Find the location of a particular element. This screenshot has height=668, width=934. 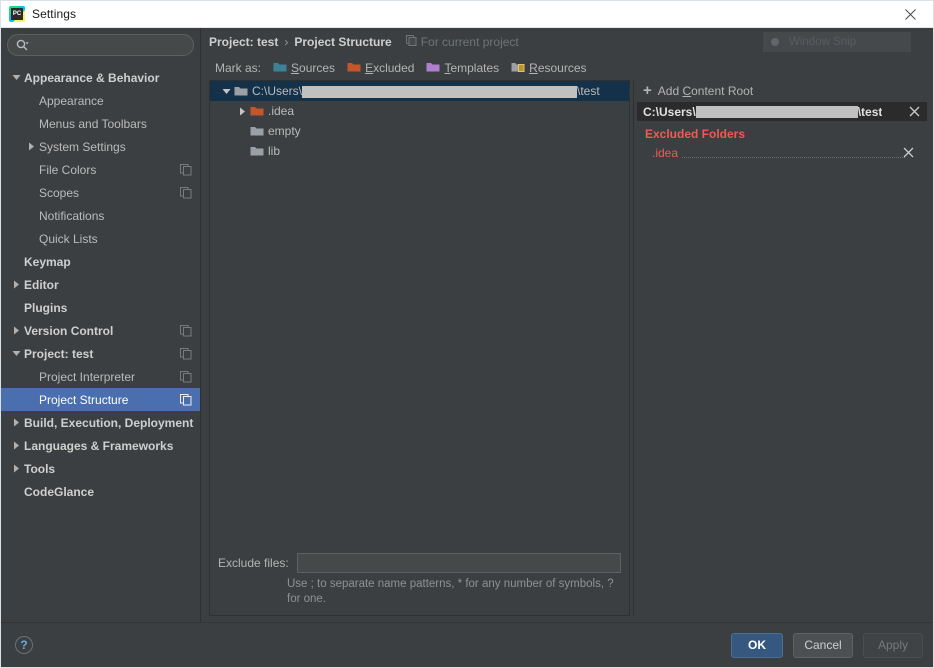

sidebar-item-keymap: Keymap is located at coordinates (100, 261).